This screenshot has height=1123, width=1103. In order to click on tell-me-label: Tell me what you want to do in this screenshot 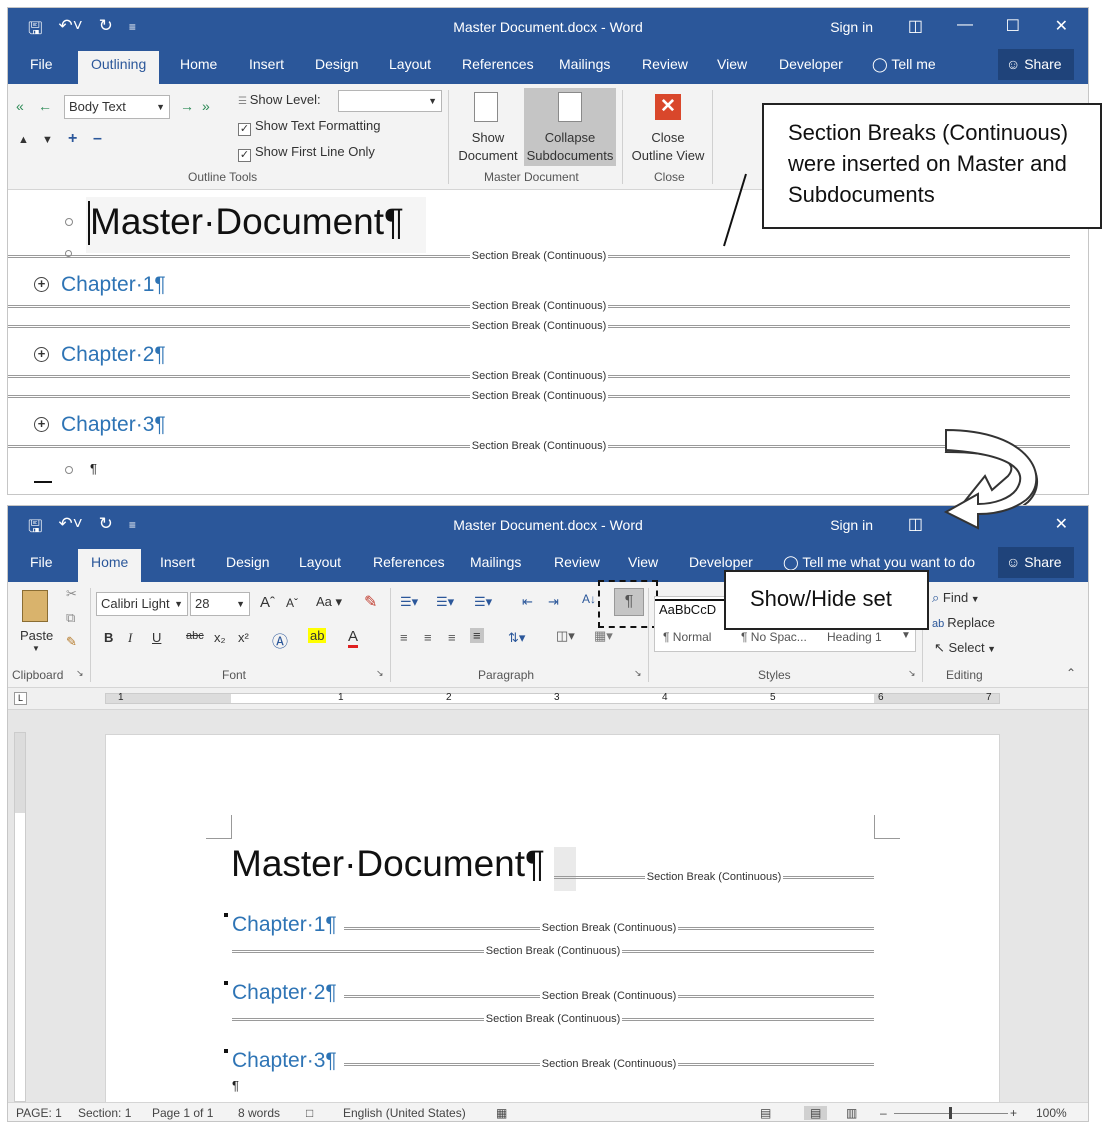, I will do `click(889, 562)`.